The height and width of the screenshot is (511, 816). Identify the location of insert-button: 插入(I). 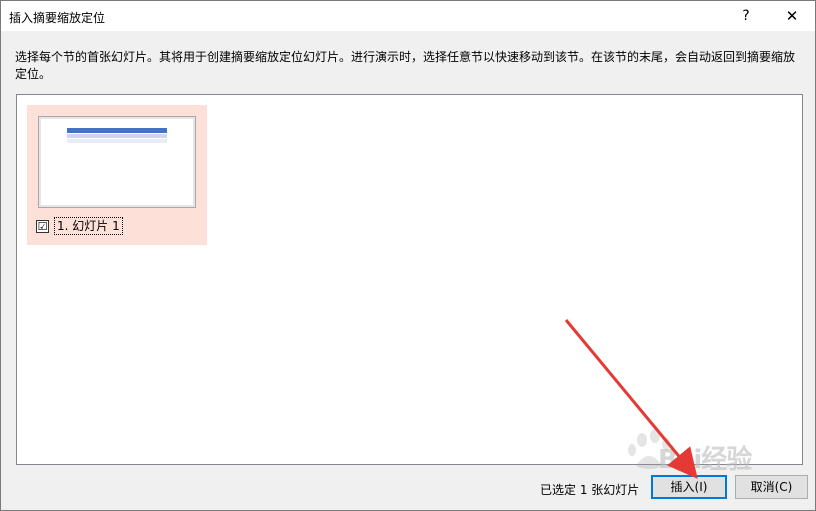
(689, 487).